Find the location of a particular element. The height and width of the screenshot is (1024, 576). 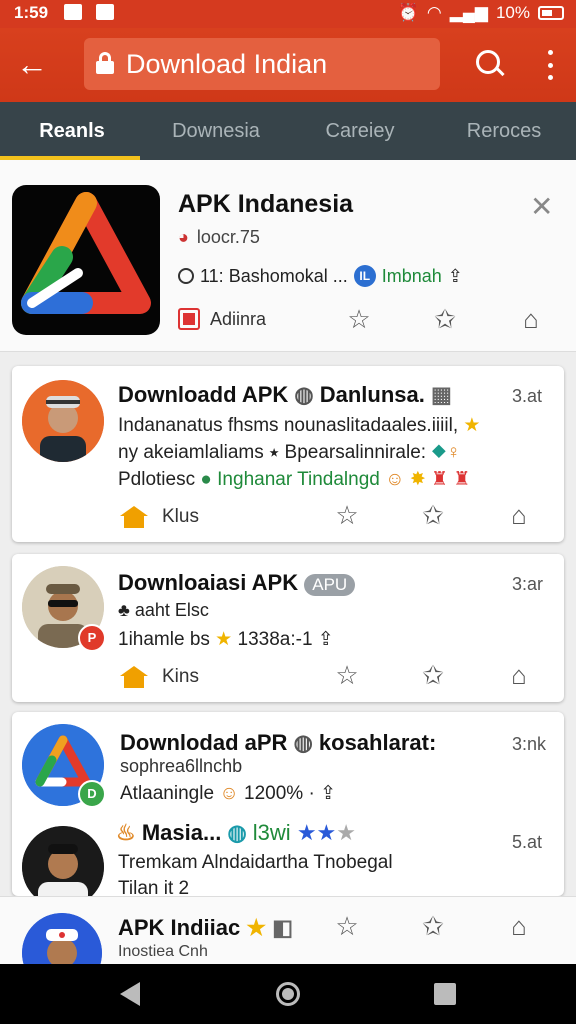

tag-icon: ◆ is located at coordinates (439, 452).